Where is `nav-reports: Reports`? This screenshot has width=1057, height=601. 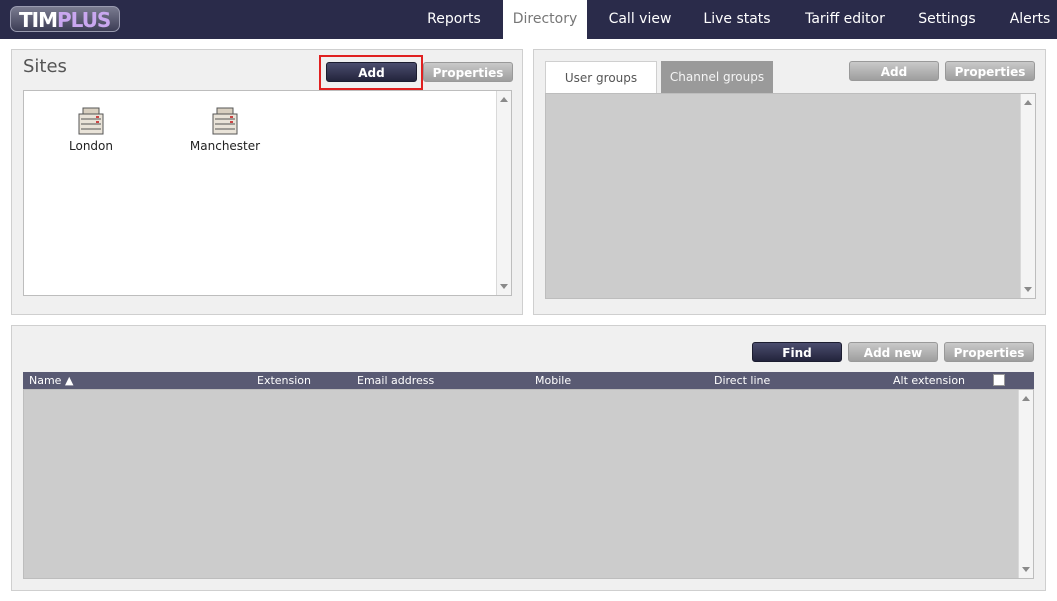
nav-reports: Reports is located at coordinates (454, 19).